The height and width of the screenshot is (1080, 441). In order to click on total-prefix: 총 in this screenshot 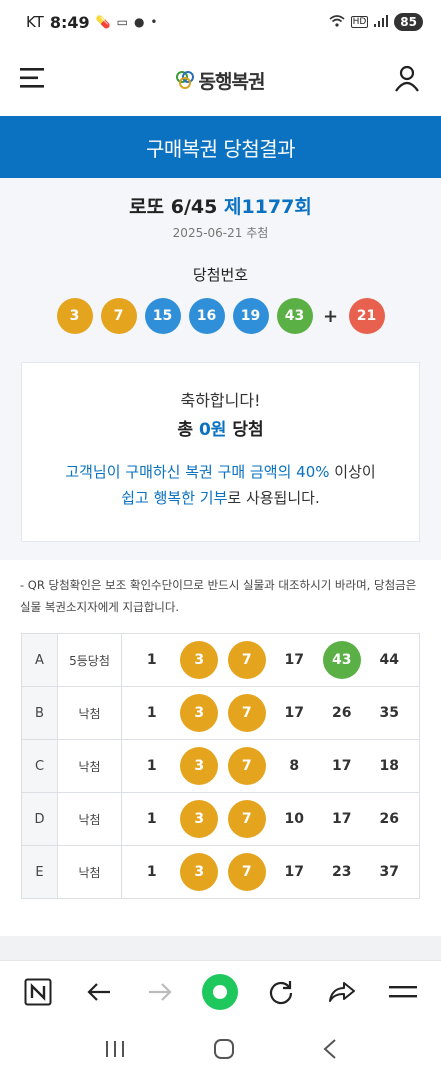, I will do `click(185, 430)`.